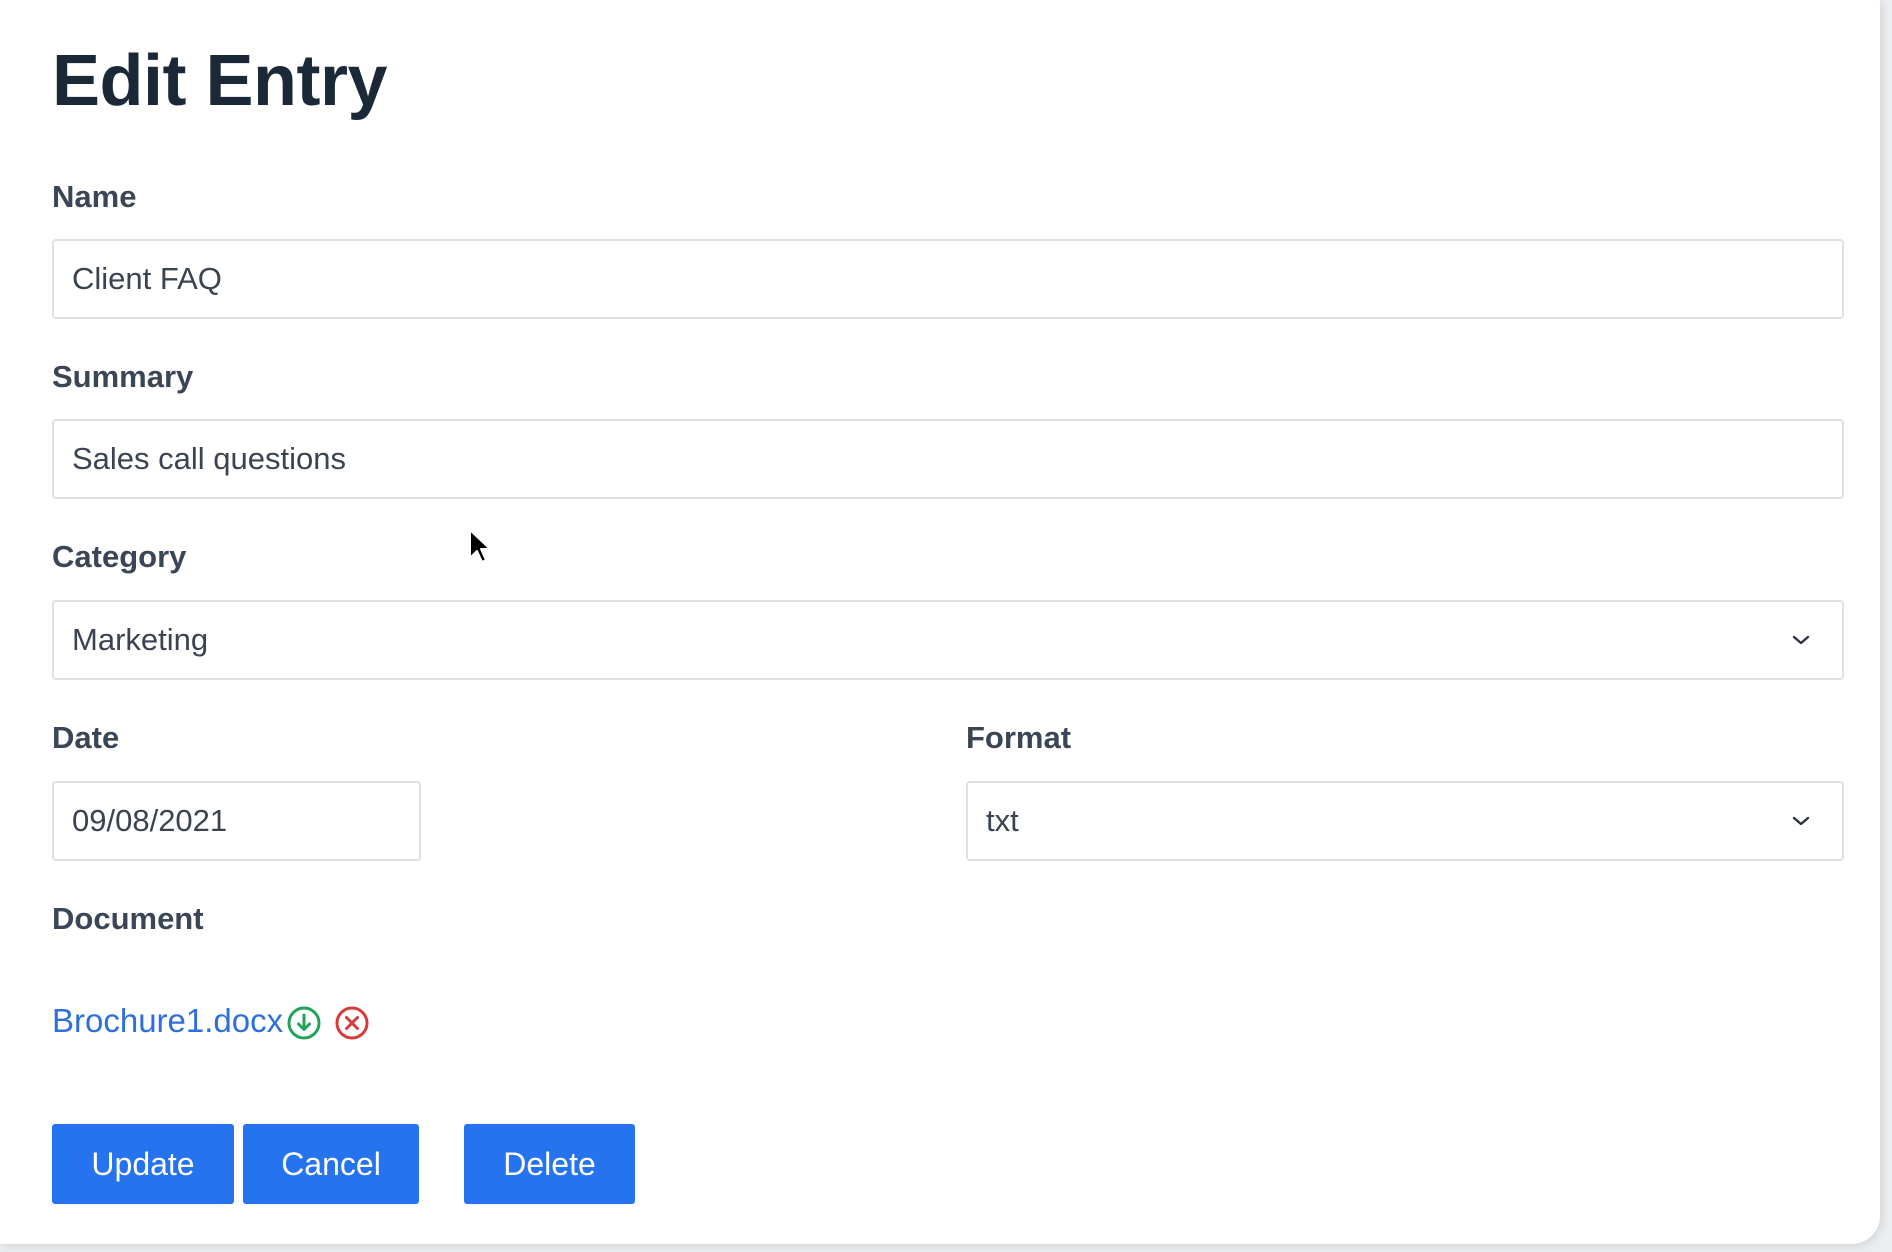  I want to click on summary-input: Sales call questions, so click(948, 459).